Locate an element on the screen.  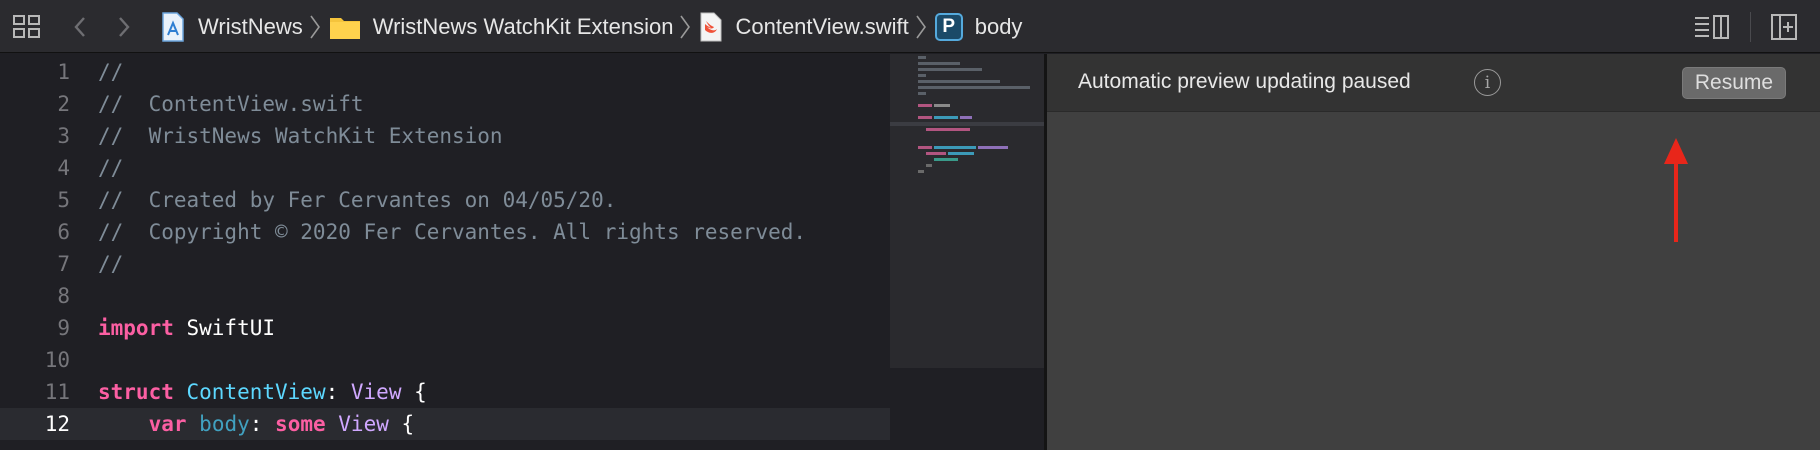
code-text: // ContentView.swift is located at coordinates (231, 104).